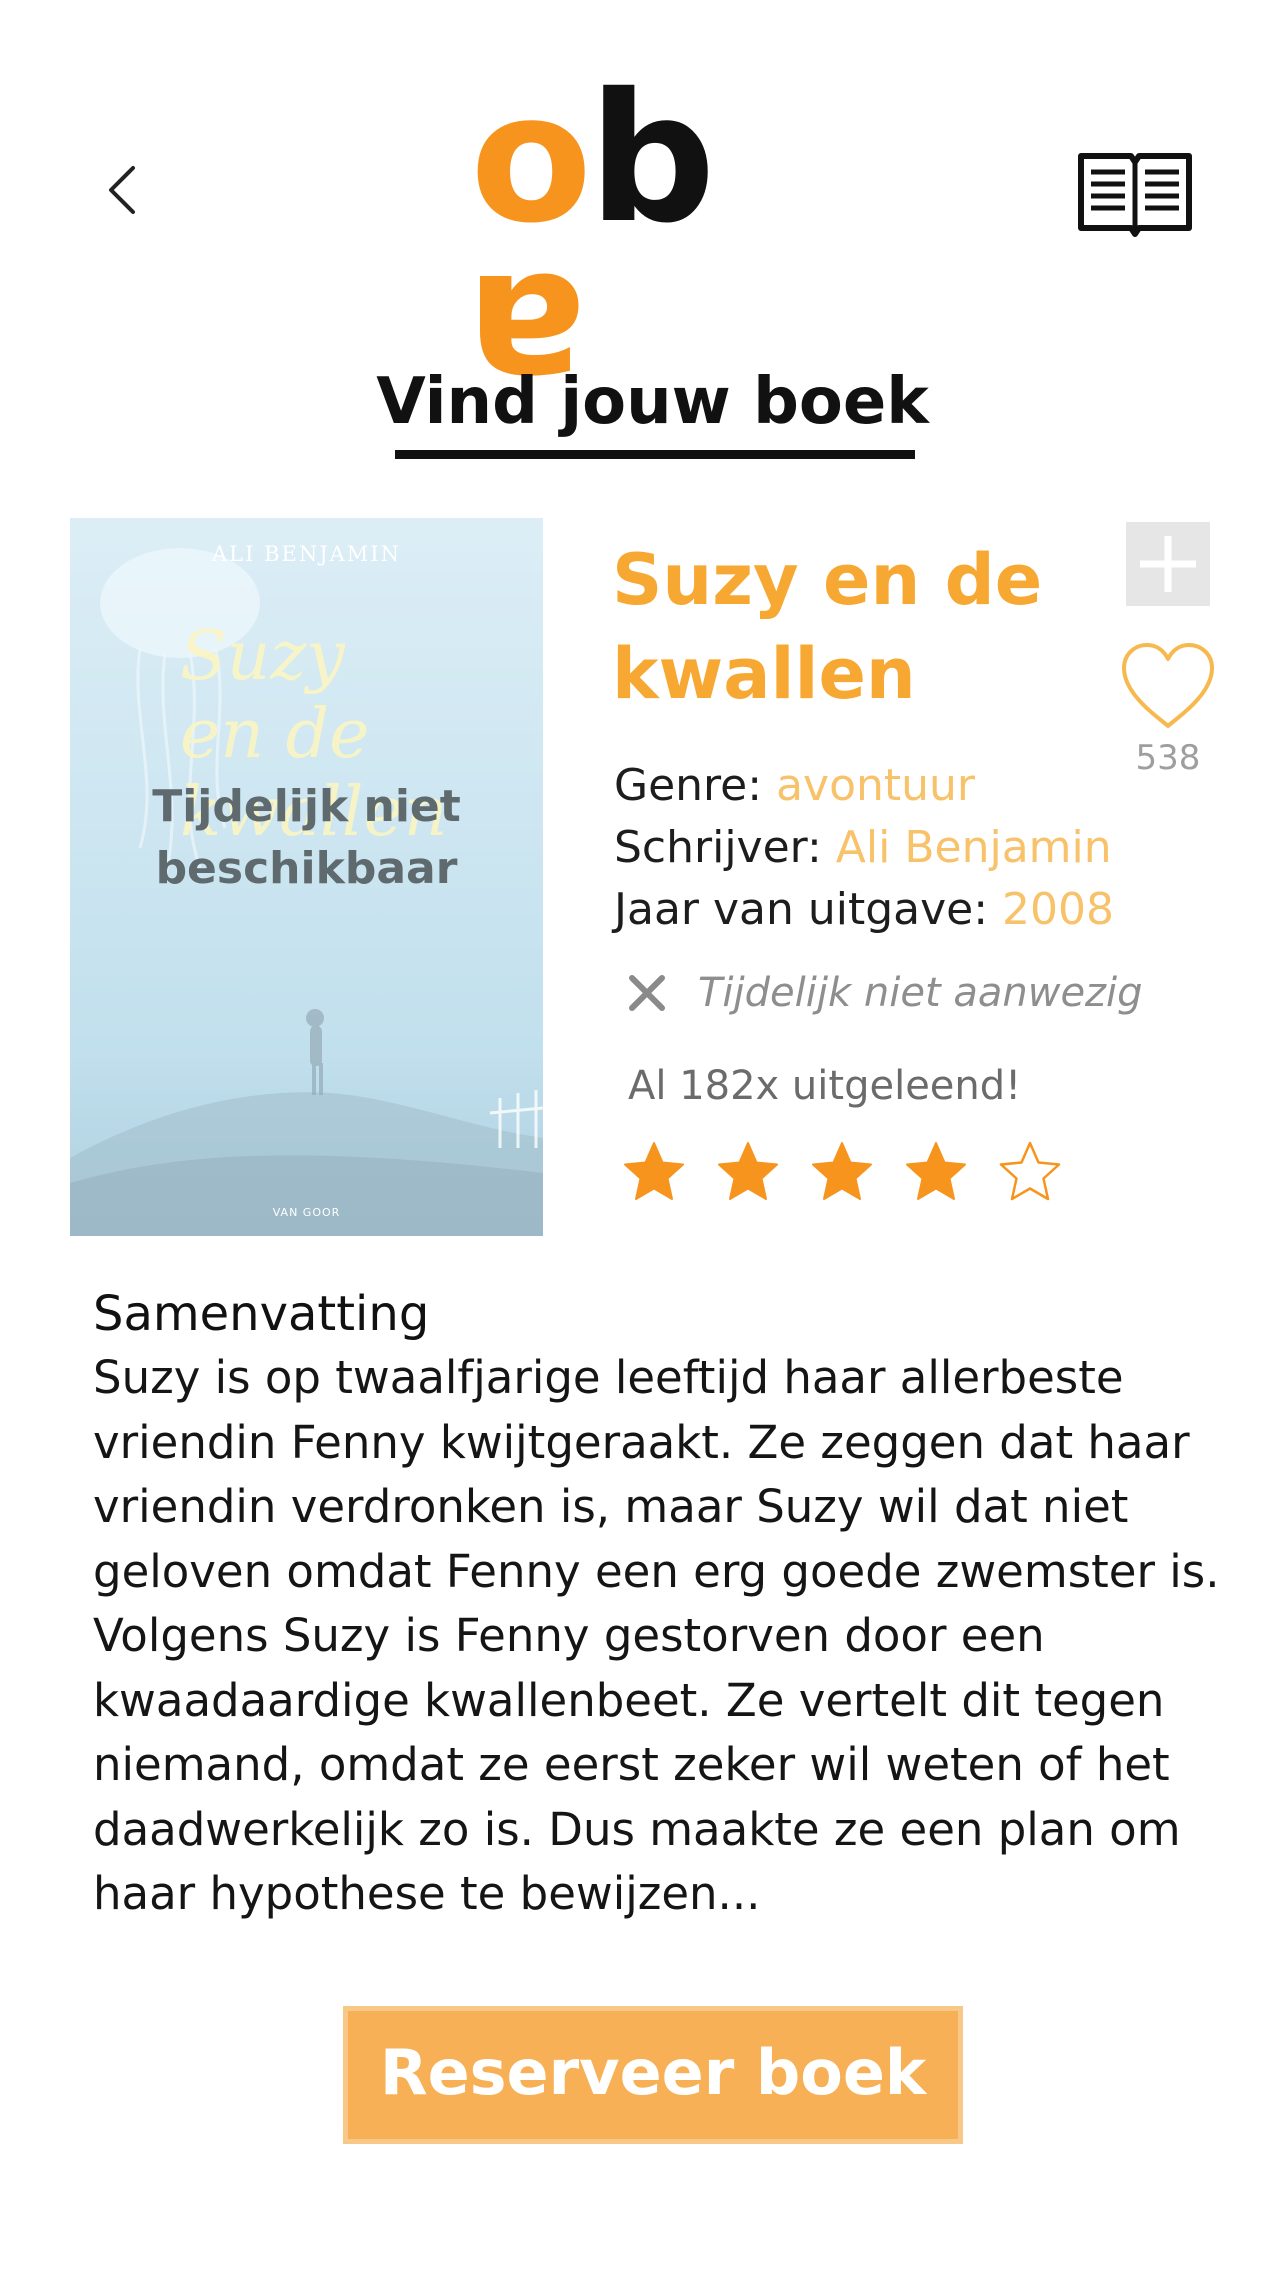 The image size is (1280, 2272). I want to click on rating-stars, so click(847, 1175).